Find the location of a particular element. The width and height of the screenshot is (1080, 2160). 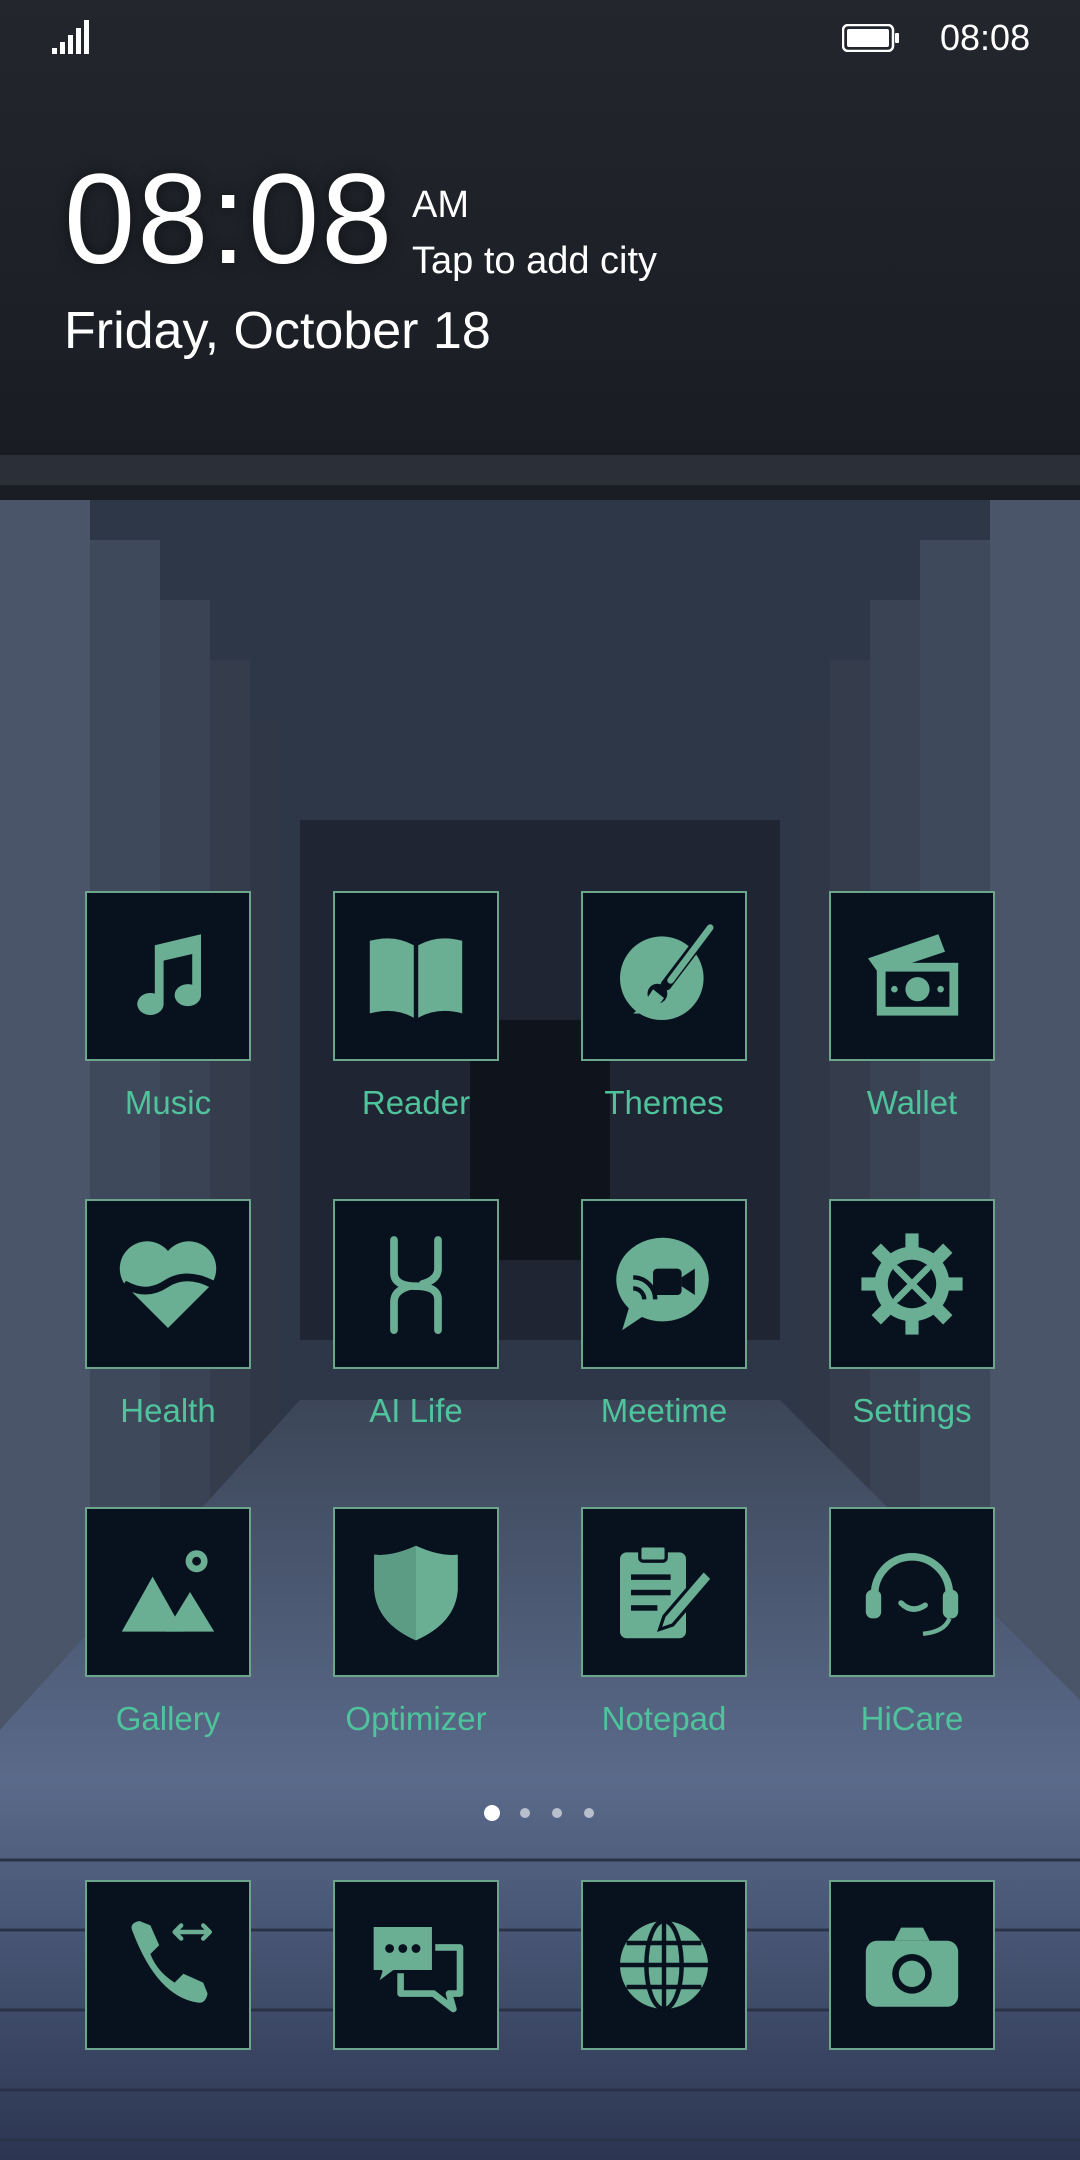

gallery-icon is located at coordinates (168, 1591).